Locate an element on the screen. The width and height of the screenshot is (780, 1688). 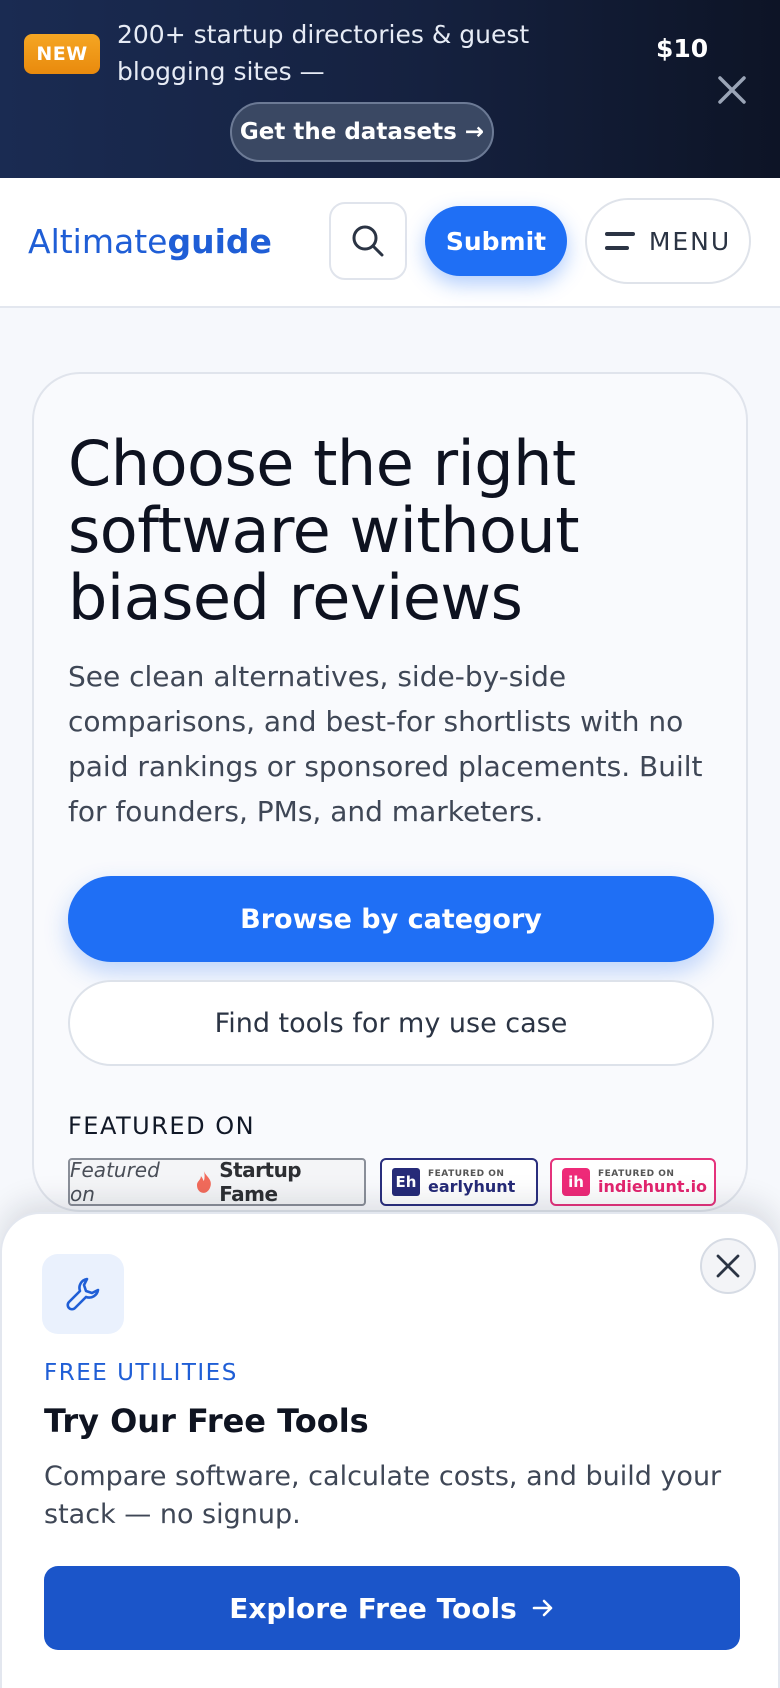
search-icon is located at coordinates (368, 241).